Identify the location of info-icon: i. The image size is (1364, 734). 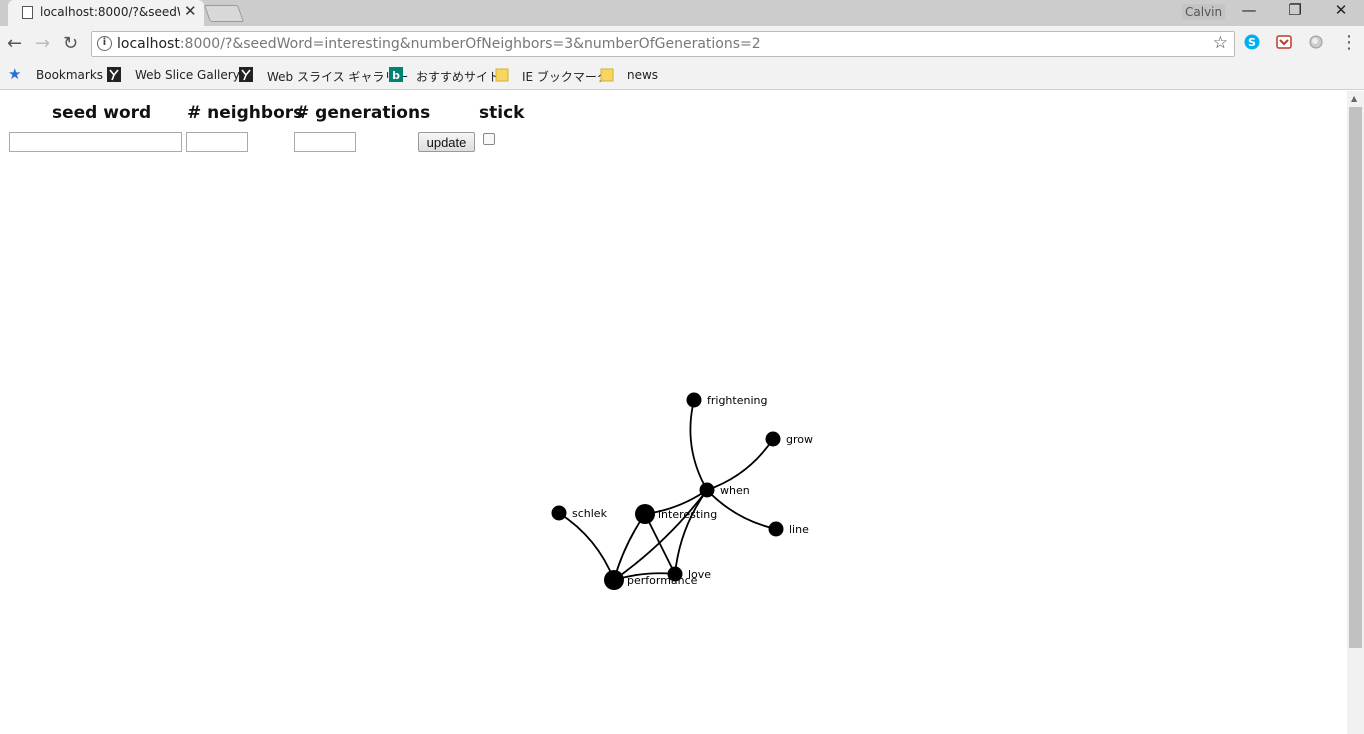
(104, 43).